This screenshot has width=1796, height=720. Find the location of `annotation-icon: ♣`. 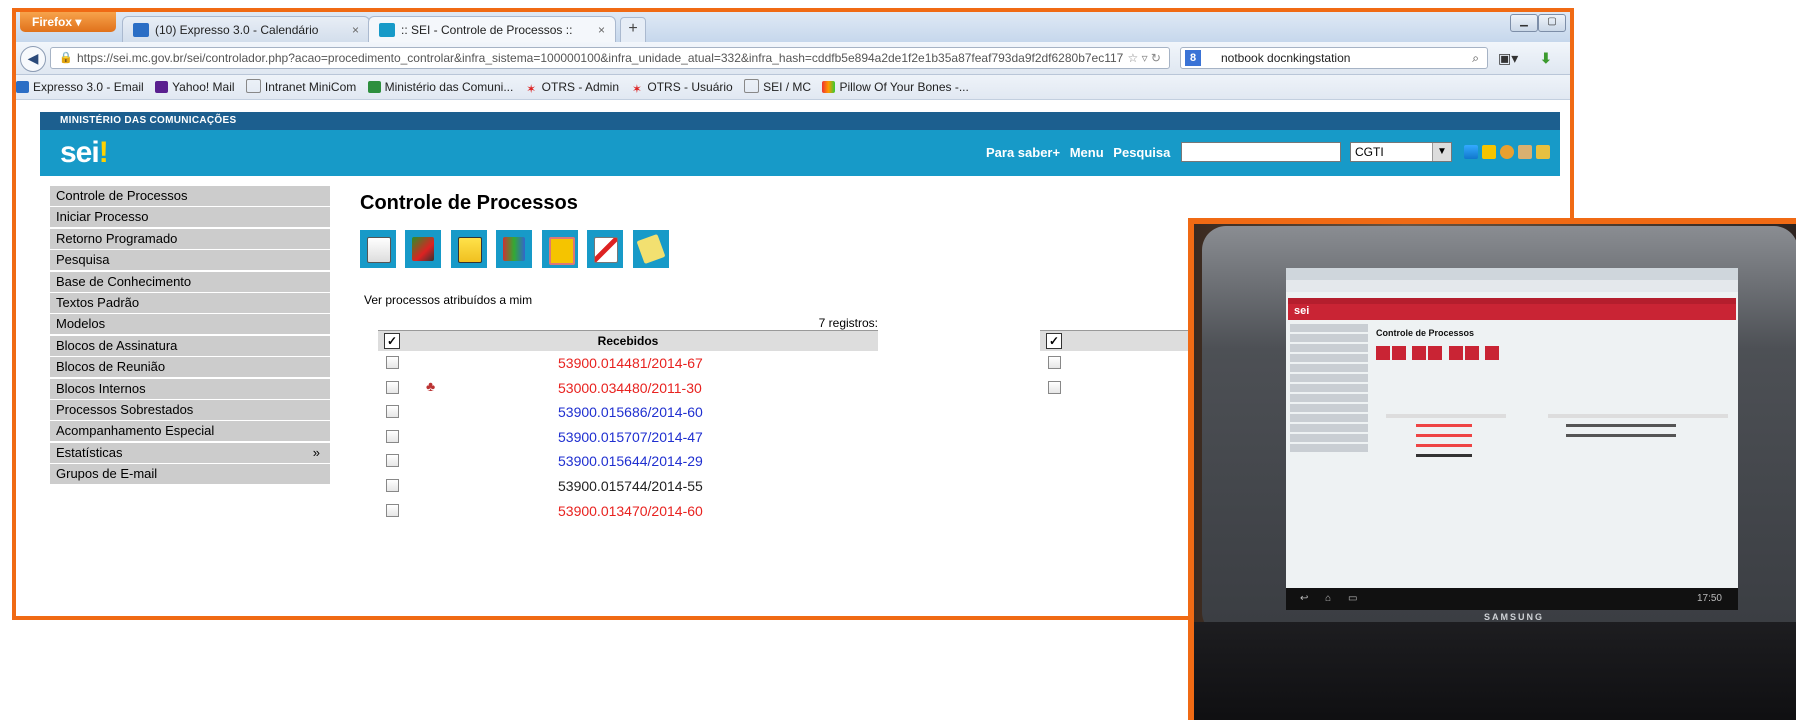

annotation-icon: ♣ is located at coordinates (430, 386).